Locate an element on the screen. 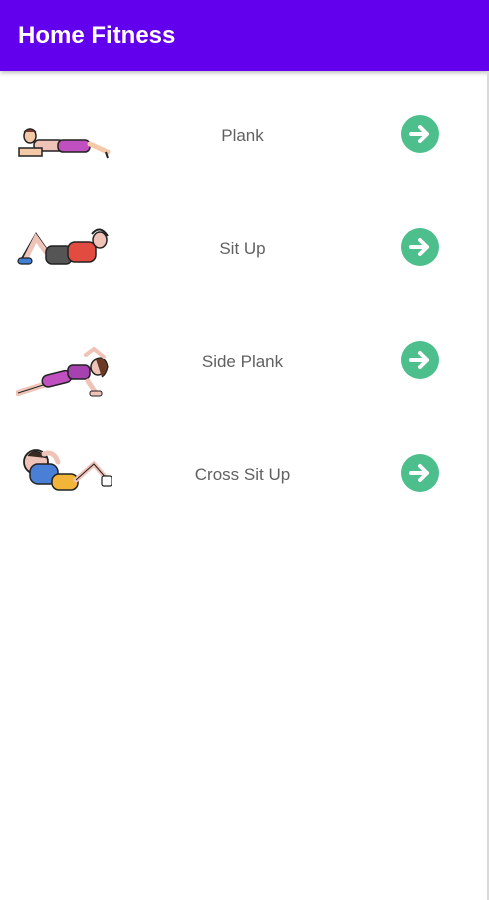 The image size is (489, 900). app-title: Home Fitness is located at coordinates (97, 35).